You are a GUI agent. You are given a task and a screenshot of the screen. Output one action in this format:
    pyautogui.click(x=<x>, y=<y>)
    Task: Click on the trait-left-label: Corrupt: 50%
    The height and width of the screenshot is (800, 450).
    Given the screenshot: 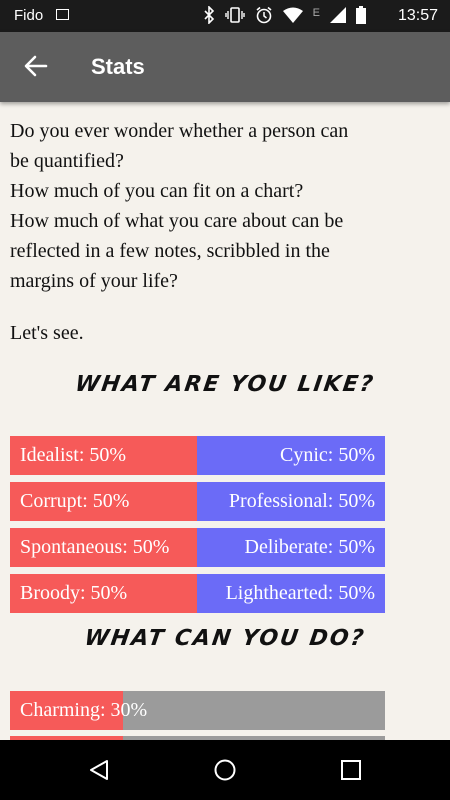 What is the action you would take?
    pyautogui.click(x=75, y=501)
    